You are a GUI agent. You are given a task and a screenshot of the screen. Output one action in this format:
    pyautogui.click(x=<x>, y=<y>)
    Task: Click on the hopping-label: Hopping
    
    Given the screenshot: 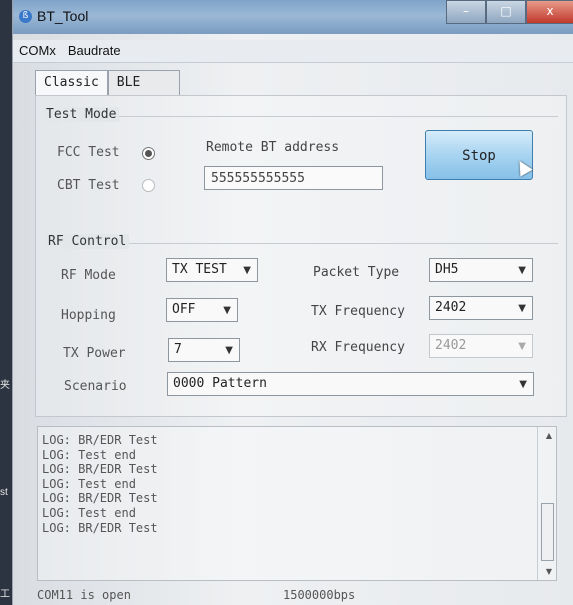 What is the action you would take?
    pyautogui.click(x=88, y=315)
    